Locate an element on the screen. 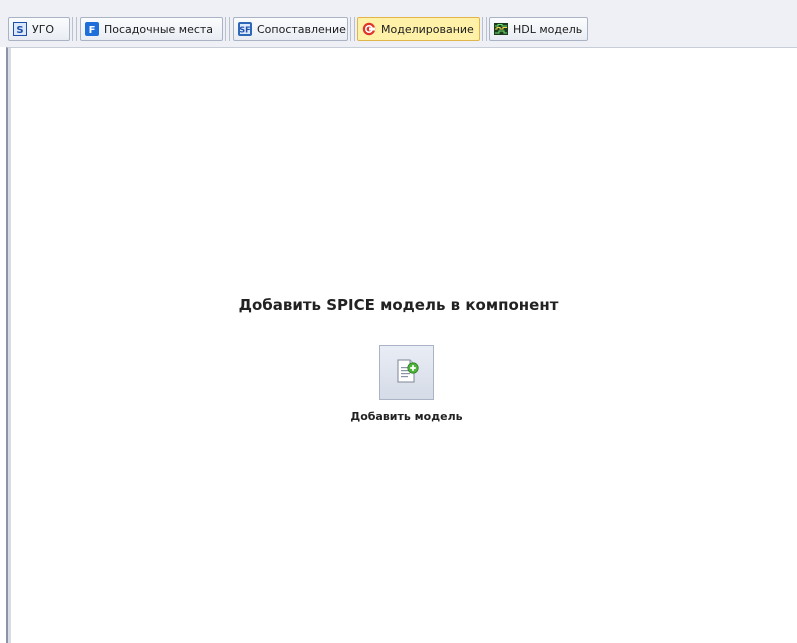 The width and height of the screenshot is (797, 643). tab-label: Моделирование is located at coordinates (427, 29).